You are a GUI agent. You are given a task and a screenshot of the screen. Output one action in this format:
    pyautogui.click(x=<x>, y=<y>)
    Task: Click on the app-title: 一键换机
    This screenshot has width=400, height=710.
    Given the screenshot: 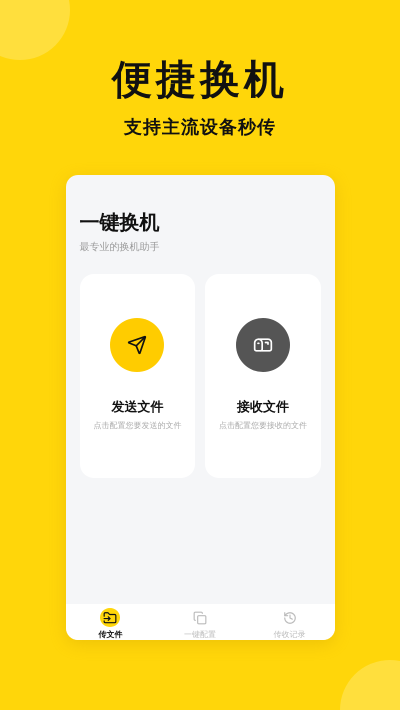 What is the action you would take?
    pyautogui.click(x=120, y=222)
    